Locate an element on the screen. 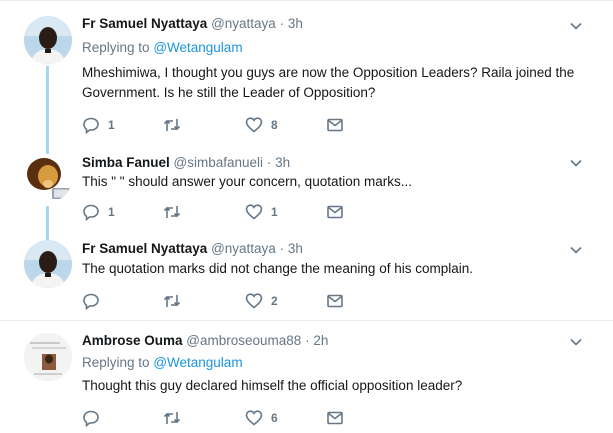 The height and width of the screenshot is (433, 613). like-button: 2 is located at coordinates (261, 301).